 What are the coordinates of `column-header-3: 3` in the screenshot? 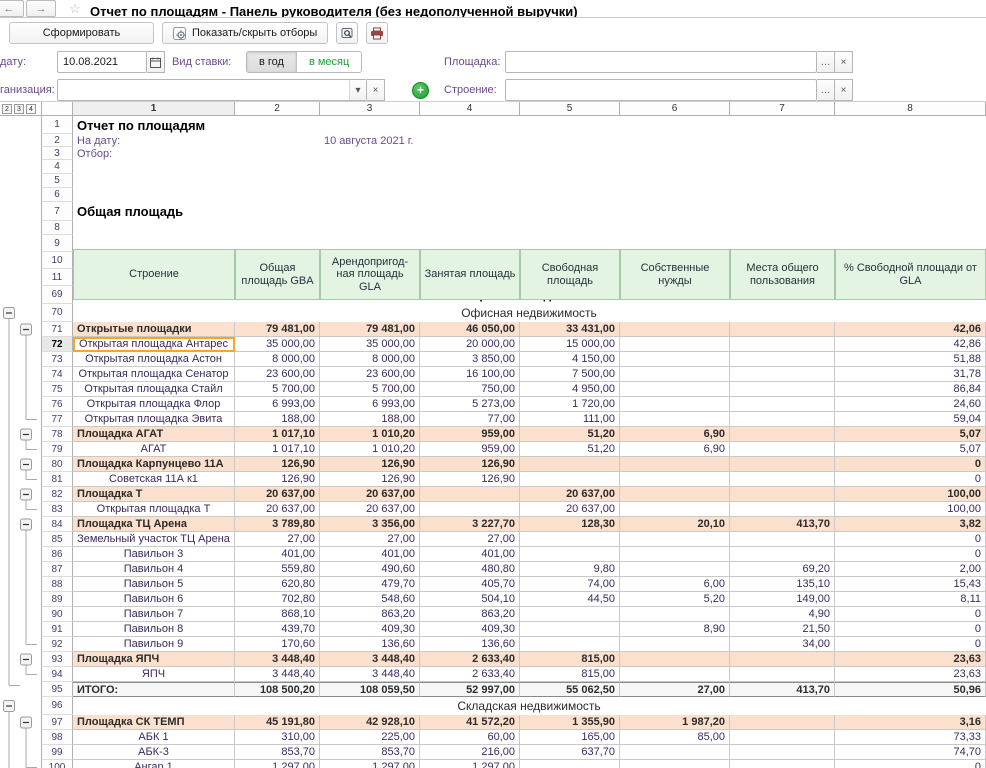 It's located at (370, 108).